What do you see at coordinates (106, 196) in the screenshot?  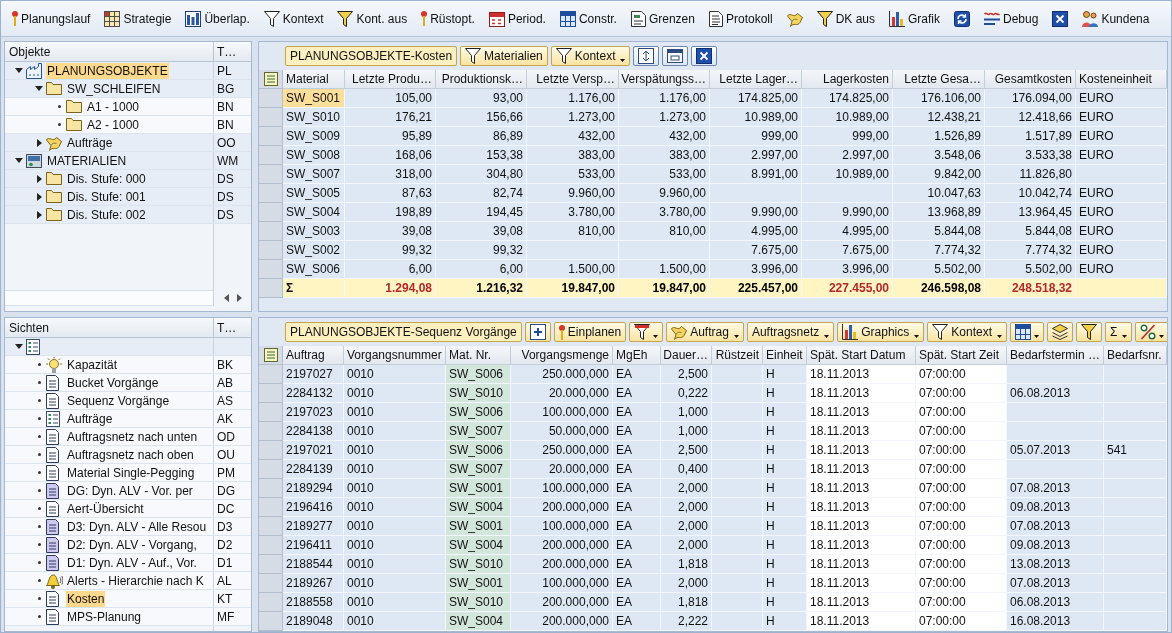 I see `node-label: Dis. Stufe: 001` at bounding box center [106, 196].